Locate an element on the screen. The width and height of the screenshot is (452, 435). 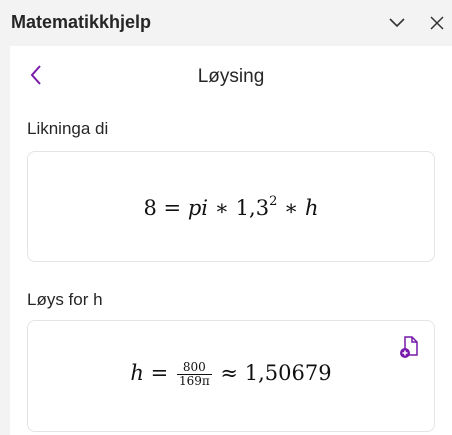
solution-label: Løys for h is located at coordinates (65, 299).